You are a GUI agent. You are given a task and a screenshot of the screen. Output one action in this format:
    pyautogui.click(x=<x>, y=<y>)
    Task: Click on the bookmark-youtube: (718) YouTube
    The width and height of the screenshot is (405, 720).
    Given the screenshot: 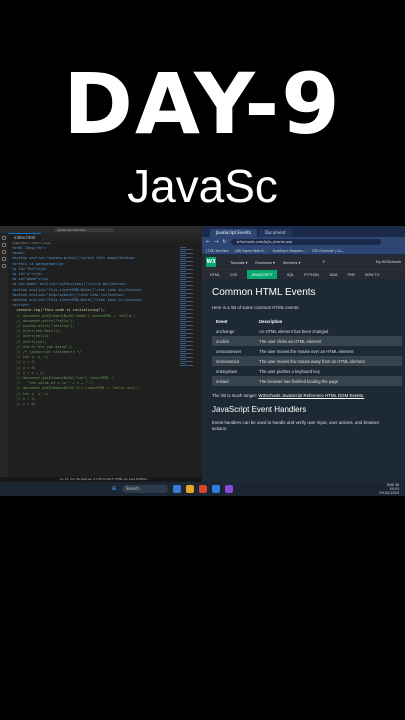 What is the action you would take?
    pyautogui.click(x=217, y=251)
    